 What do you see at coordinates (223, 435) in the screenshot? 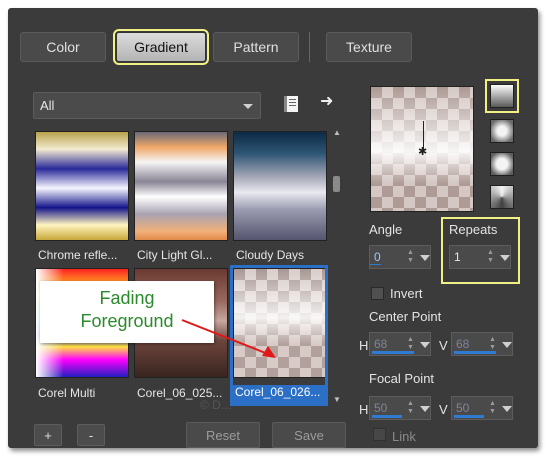
I see `reset-button: Reset` at bounding box center [223, 435].